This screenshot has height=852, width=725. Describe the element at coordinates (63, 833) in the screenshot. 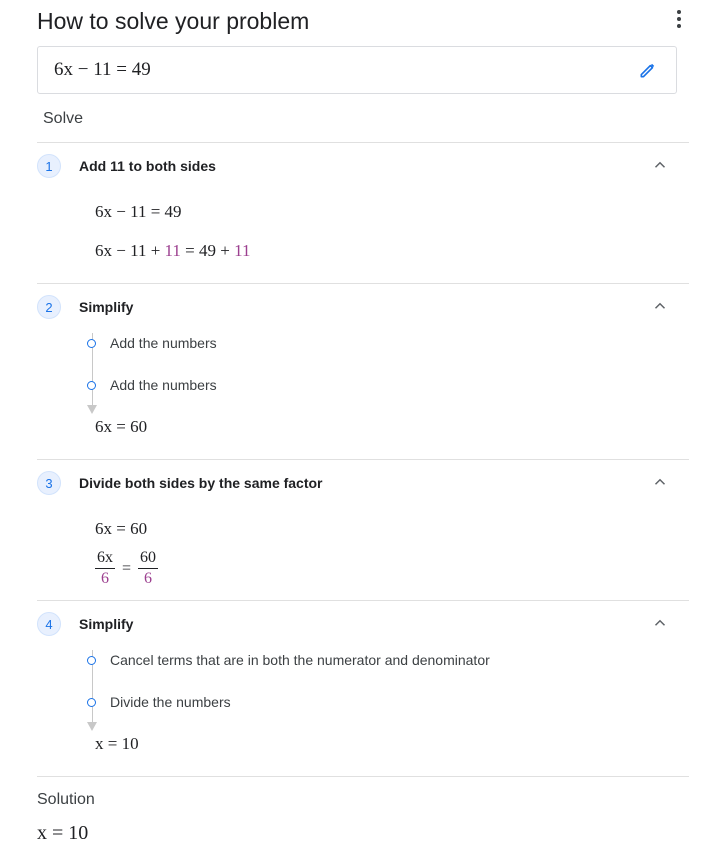

I see `solution-equation: x = 10` at that location.